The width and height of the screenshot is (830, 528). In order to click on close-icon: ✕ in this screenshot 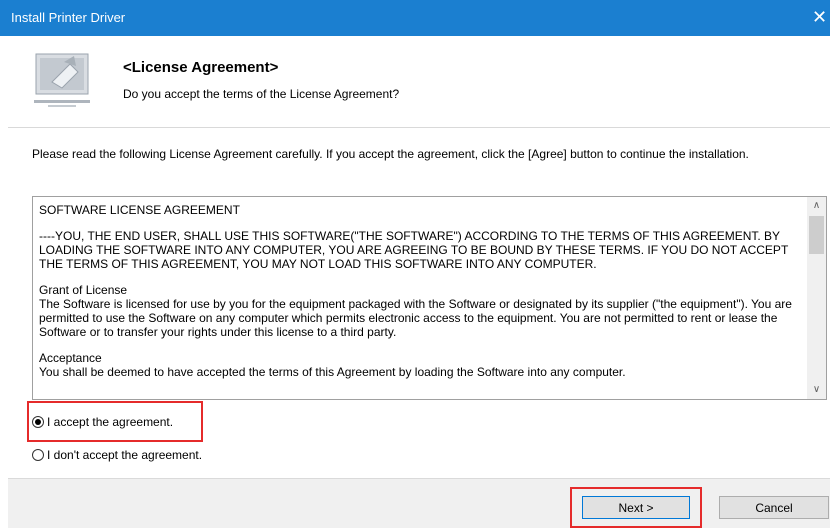, I will do `click(821, 17)`.